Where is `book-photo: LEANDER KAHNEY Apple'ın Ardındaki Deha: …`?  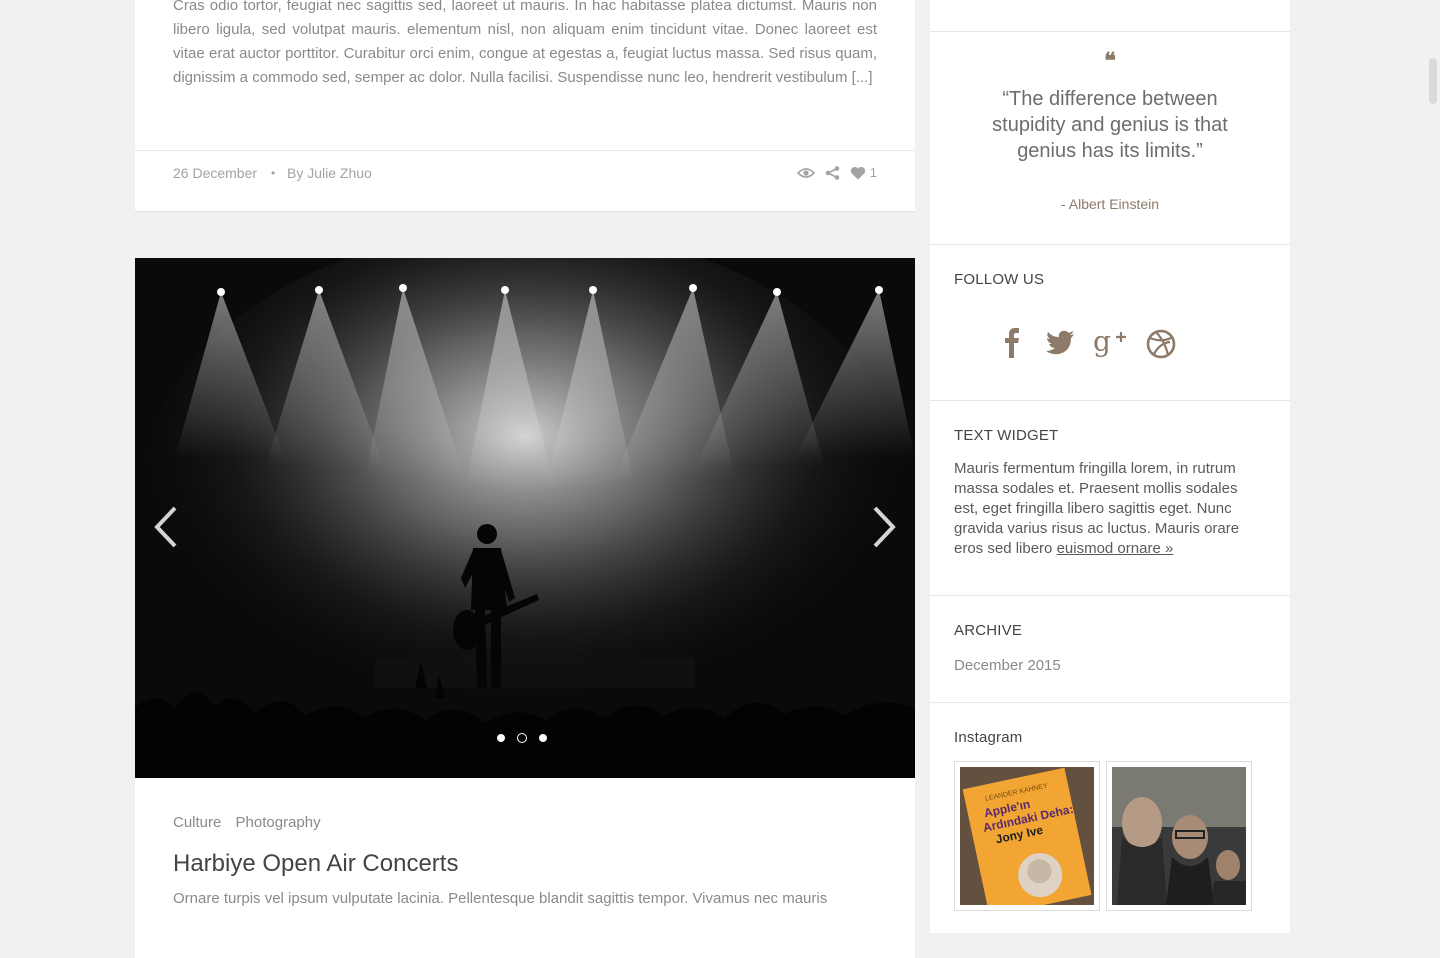 book-photo: LEANDER KAHNEY Apple'ın Ardındaki Deha: … is located at coordinates (1027, 836).